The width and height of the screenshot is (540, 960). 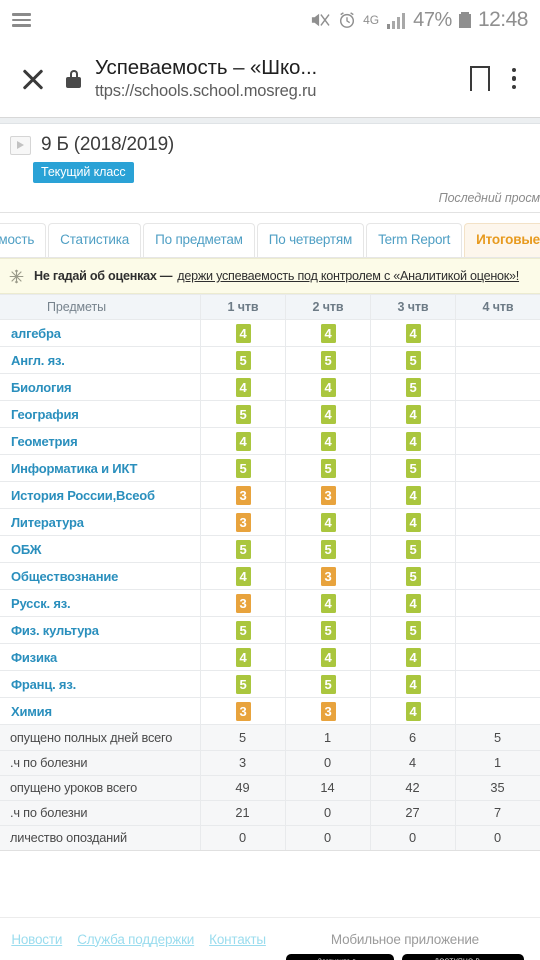 I want to click on subject-name: Литература, so click(x=100, y=522).